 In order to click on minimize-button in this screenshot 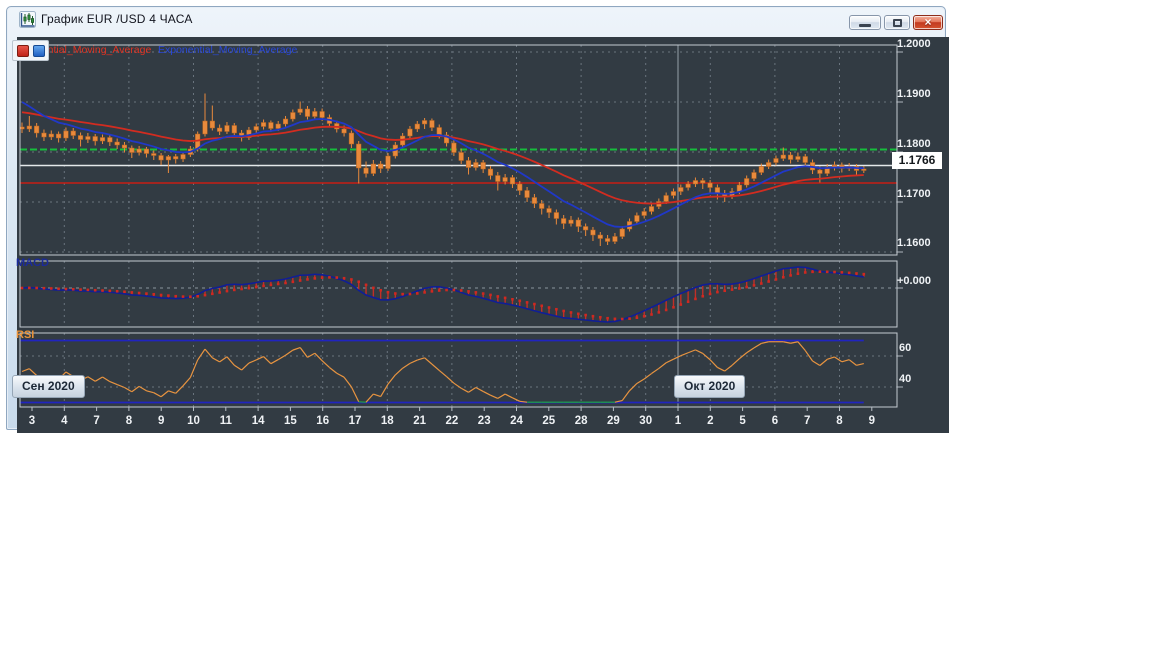, I will do `click(865, 22)`.